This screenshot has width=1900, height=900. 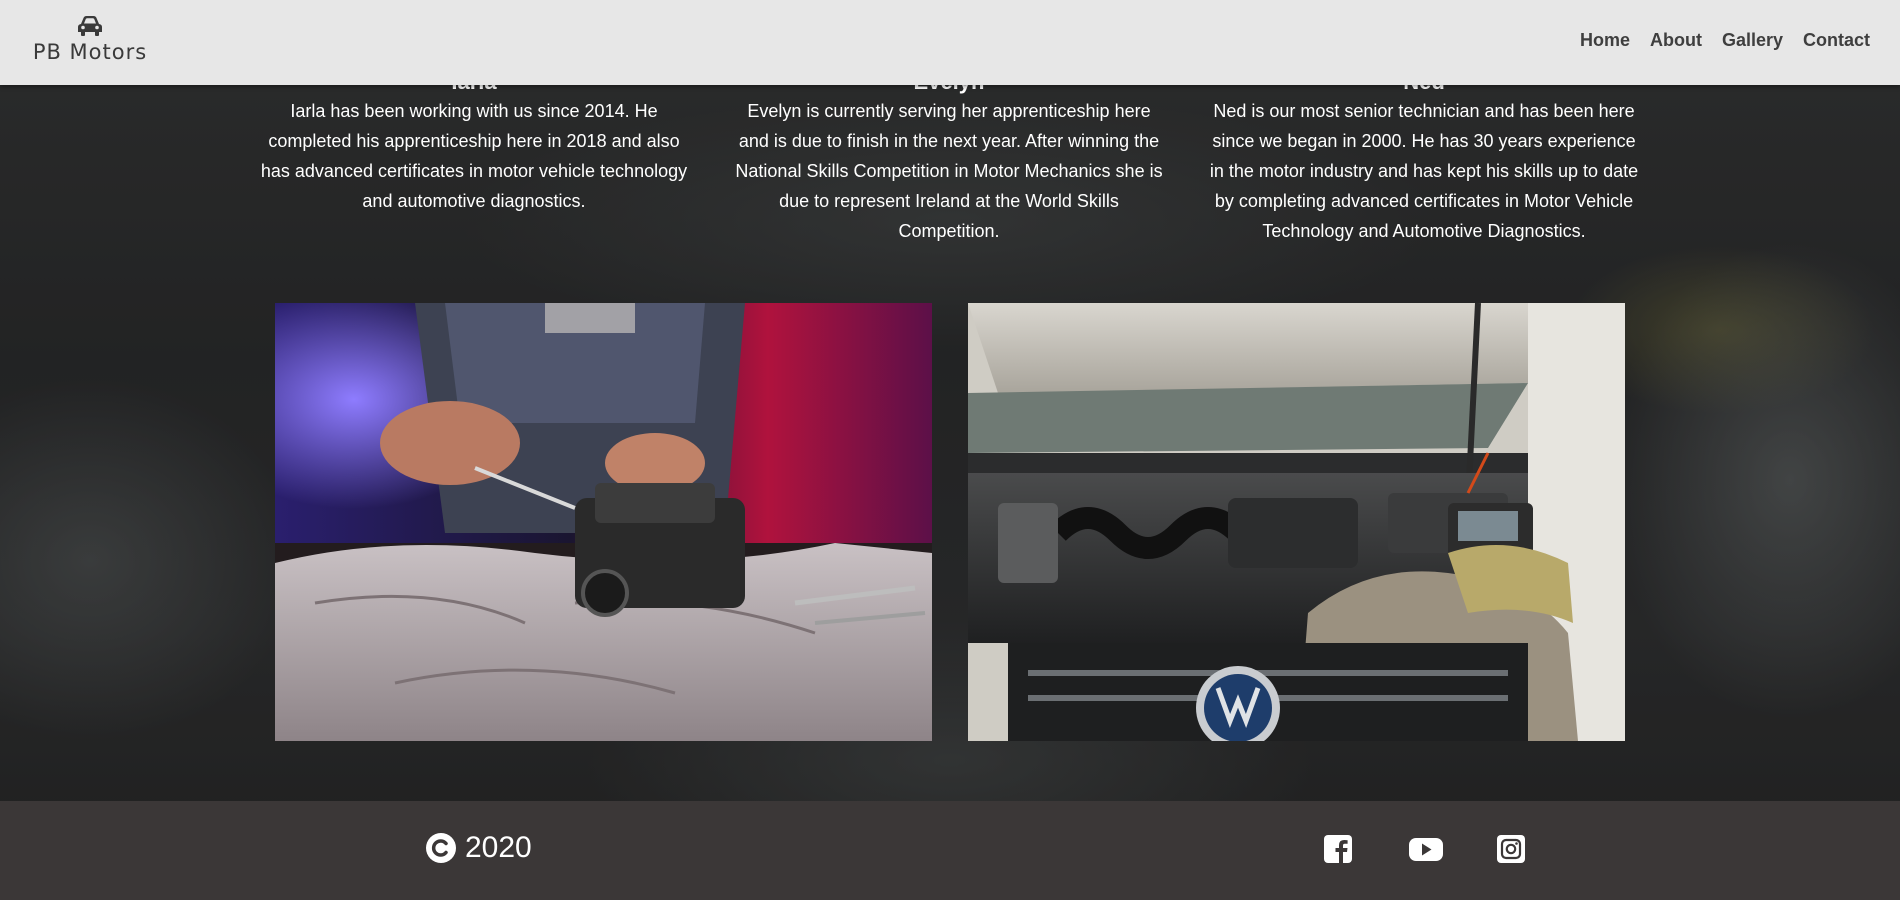 I want to click on brand-logo-link: PB Motors, so click(x=90, y=39).